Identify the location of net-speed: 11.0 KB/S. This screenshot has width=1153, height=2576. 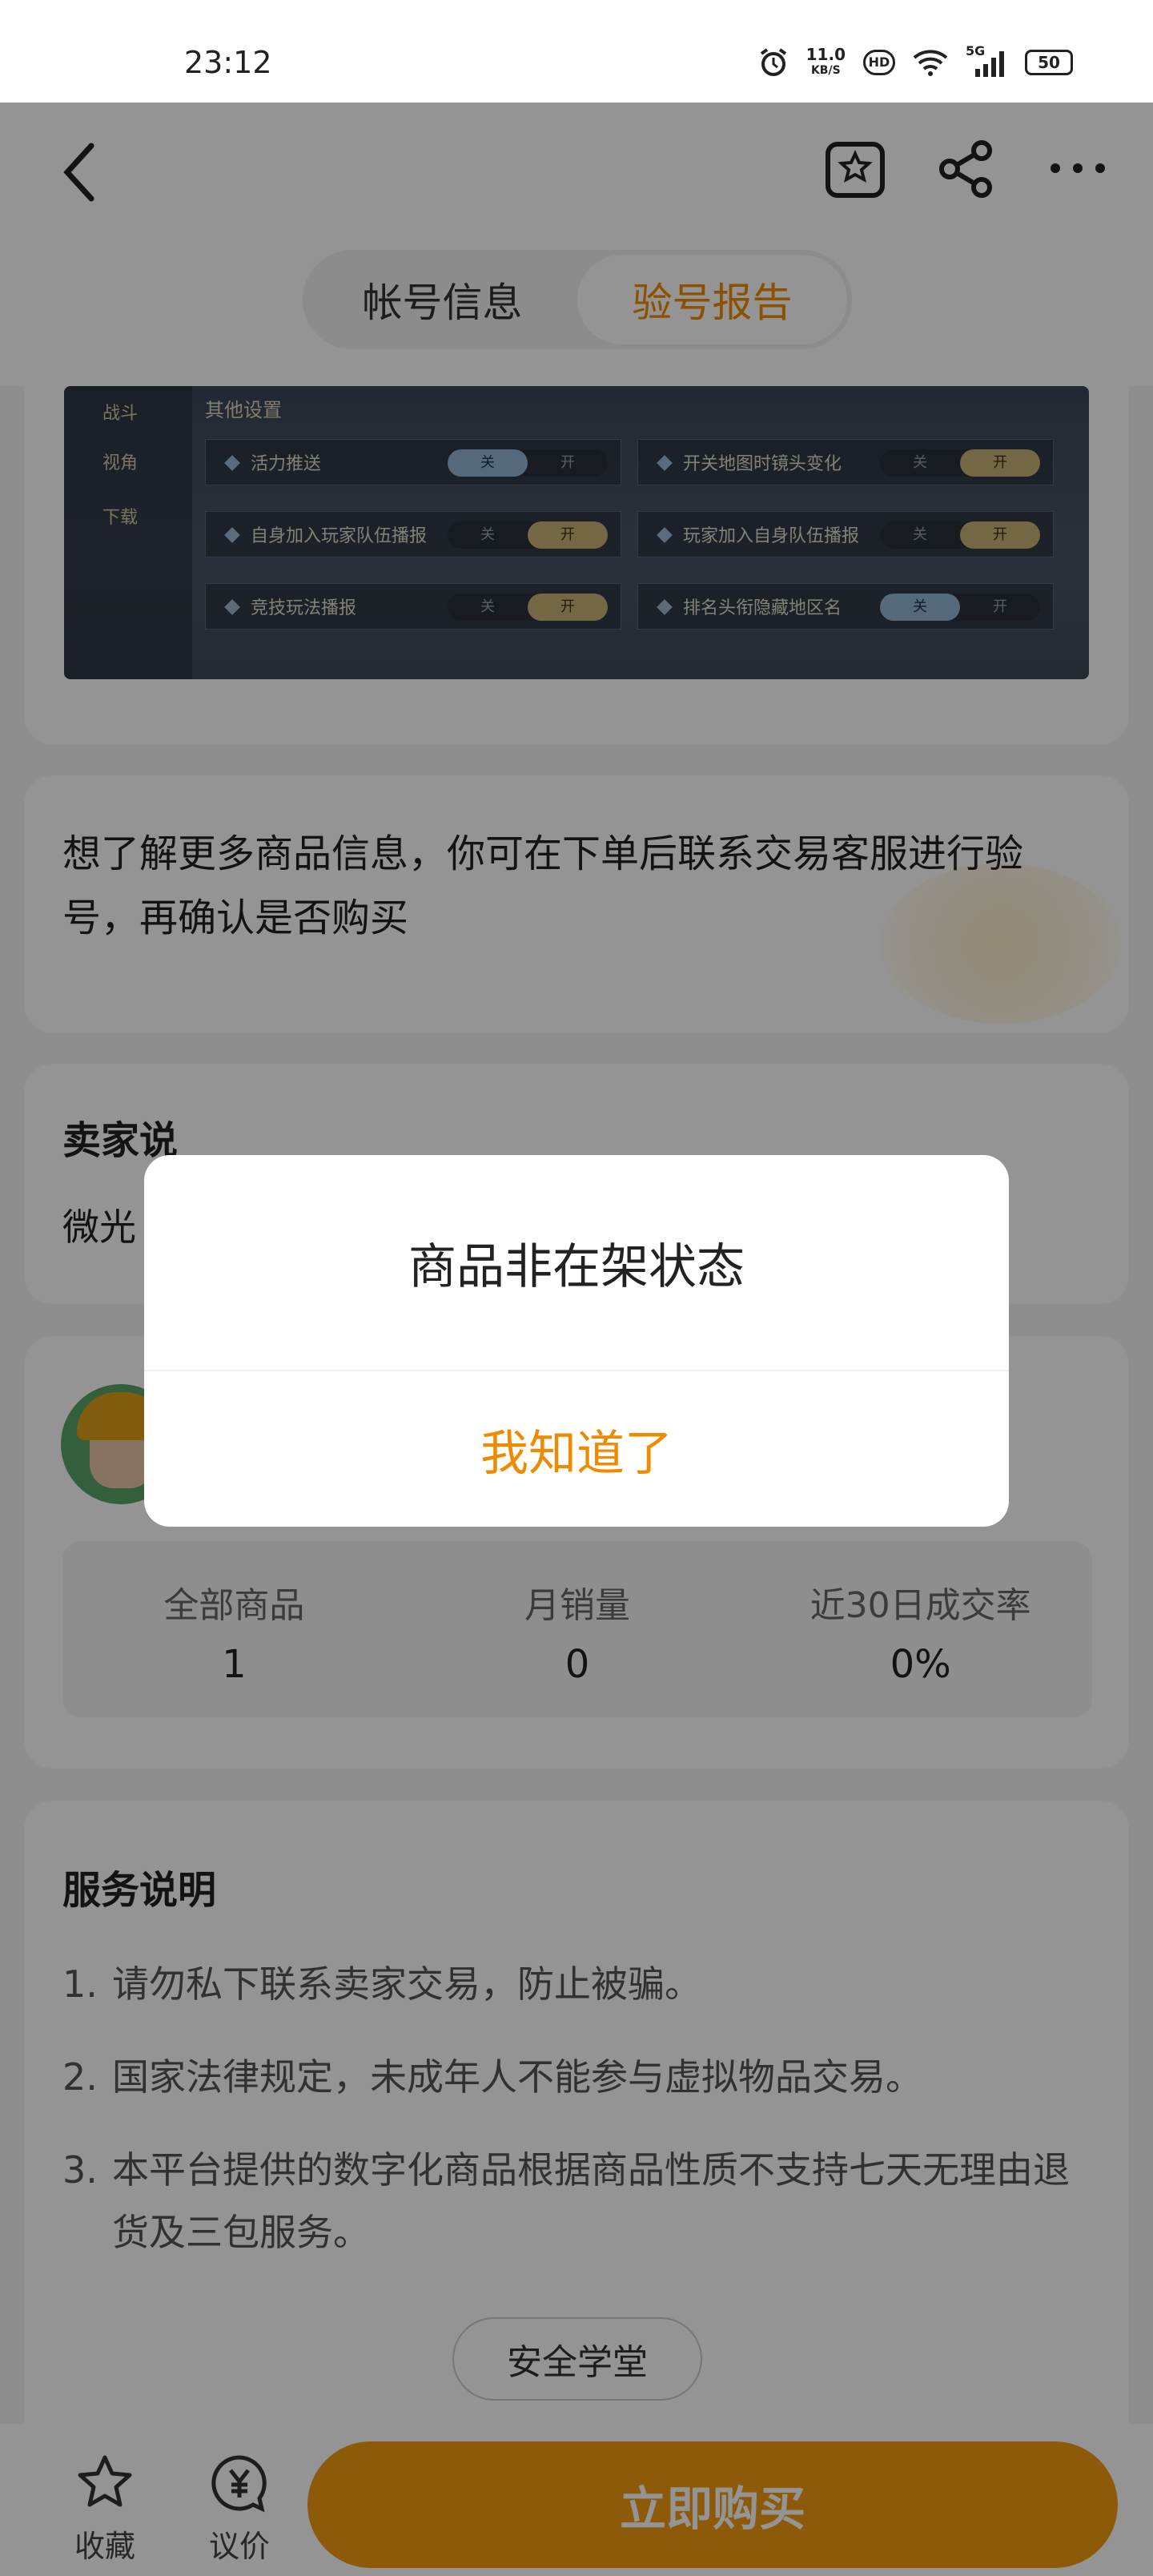
(826, 62).